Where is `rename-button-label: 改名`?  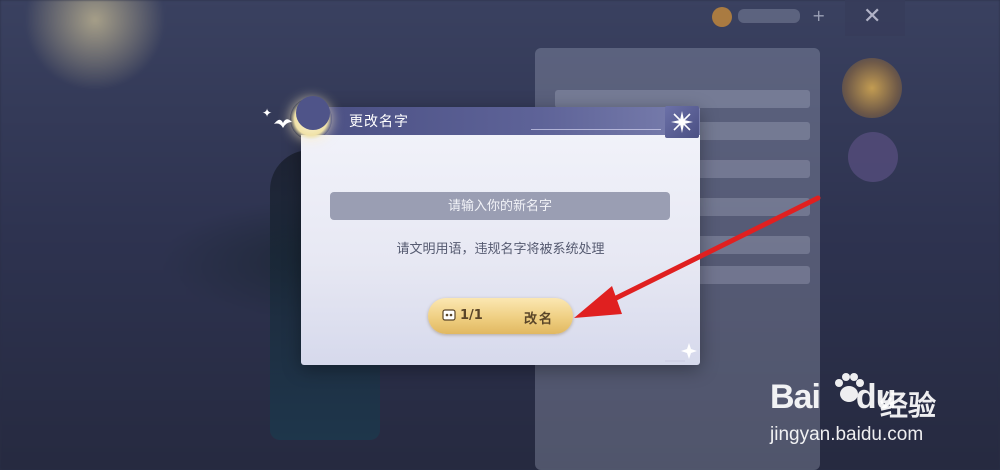
rename-button-label: 改名 is located at coordinates (539, 319).